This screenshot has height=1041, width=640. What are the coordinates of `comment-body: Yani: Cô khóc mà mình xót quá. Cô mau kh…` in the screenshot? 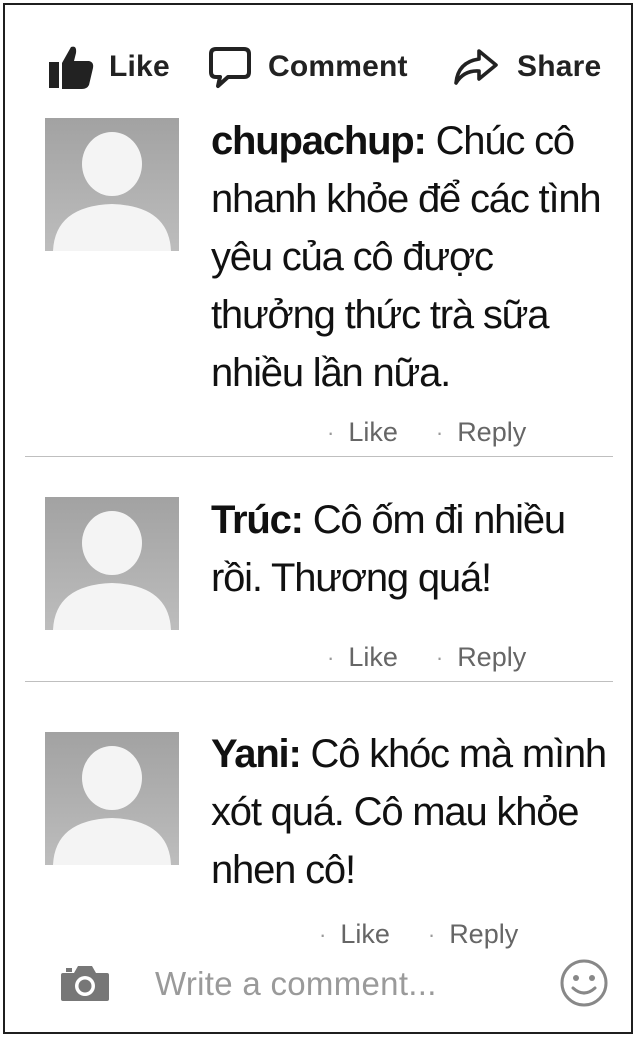 It's located at (413, 812).